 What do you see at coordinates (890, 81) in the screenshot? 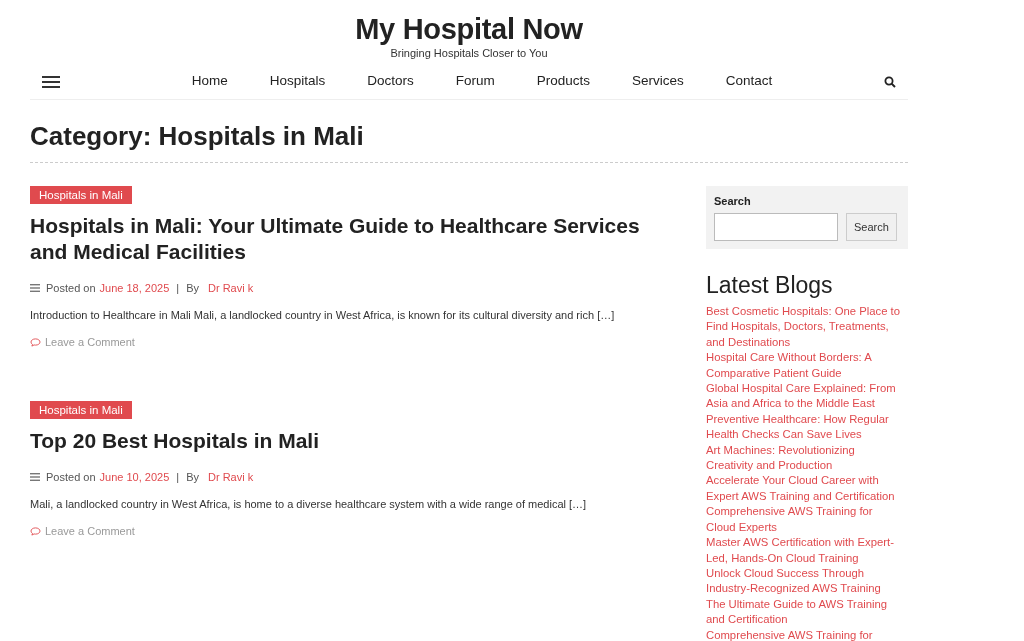
I see `search-icon` at bounding box center [890, 81].